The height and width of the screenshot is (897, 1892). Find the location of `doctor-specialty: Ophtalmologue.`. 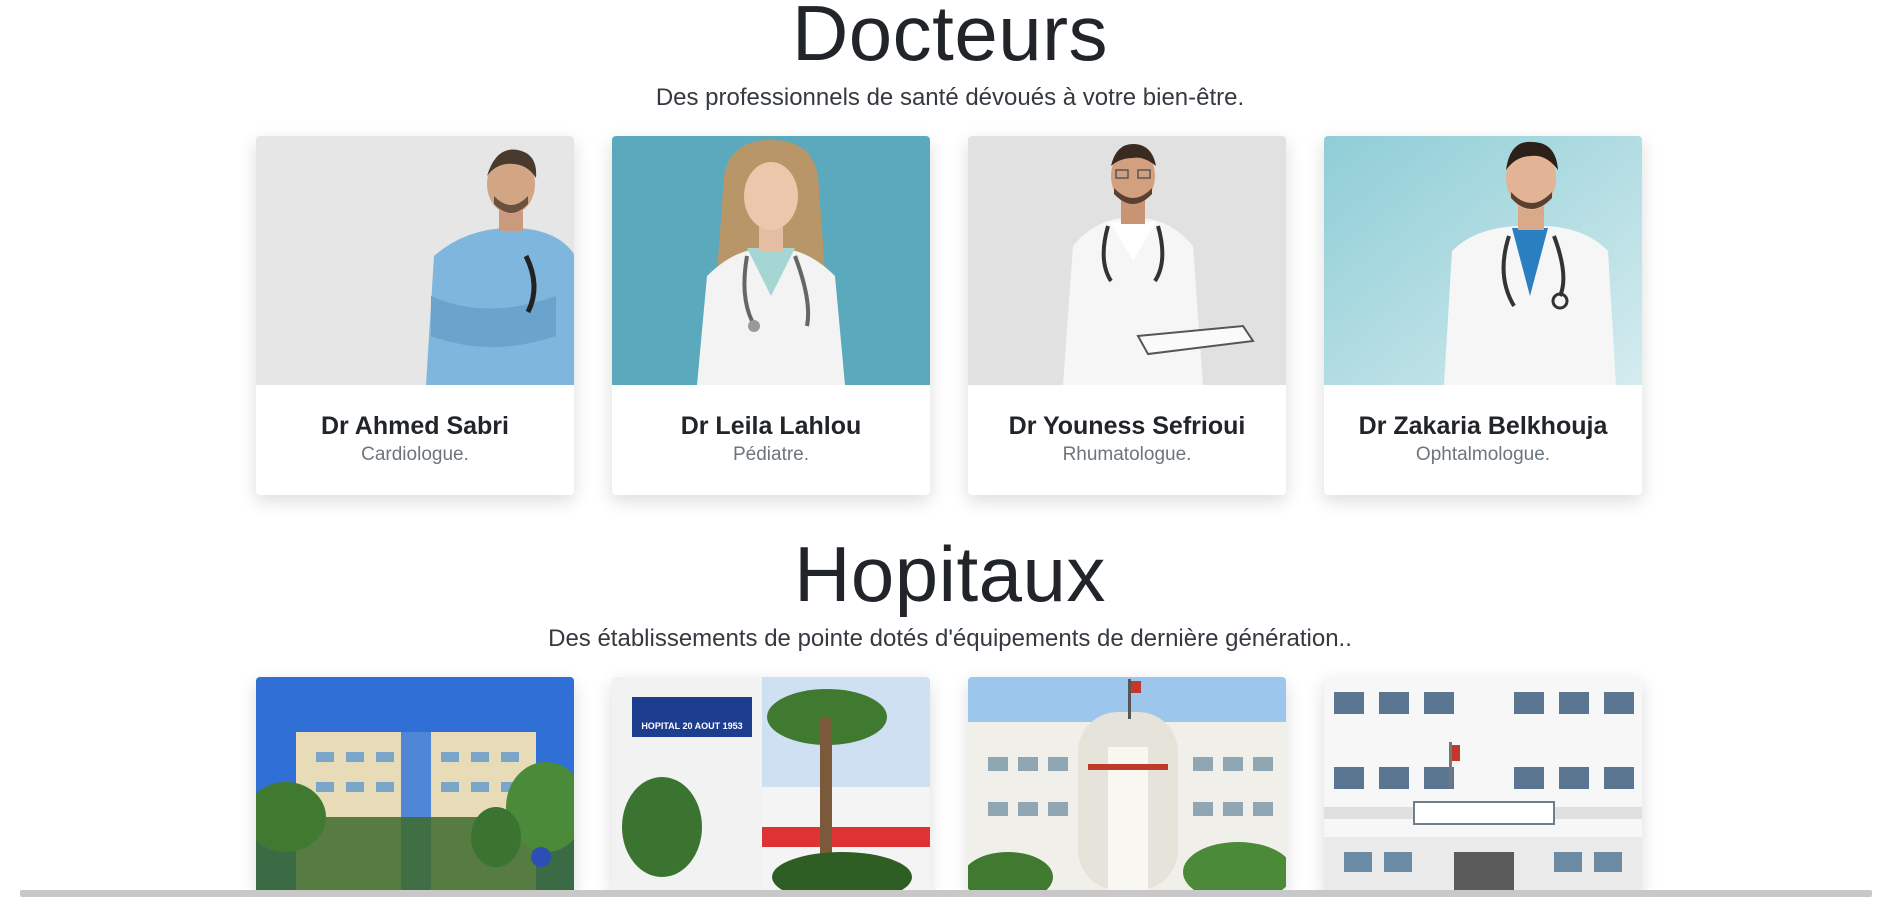

doctor-specialty: Ophtalmologue. is located at coordinates (1483, 454).